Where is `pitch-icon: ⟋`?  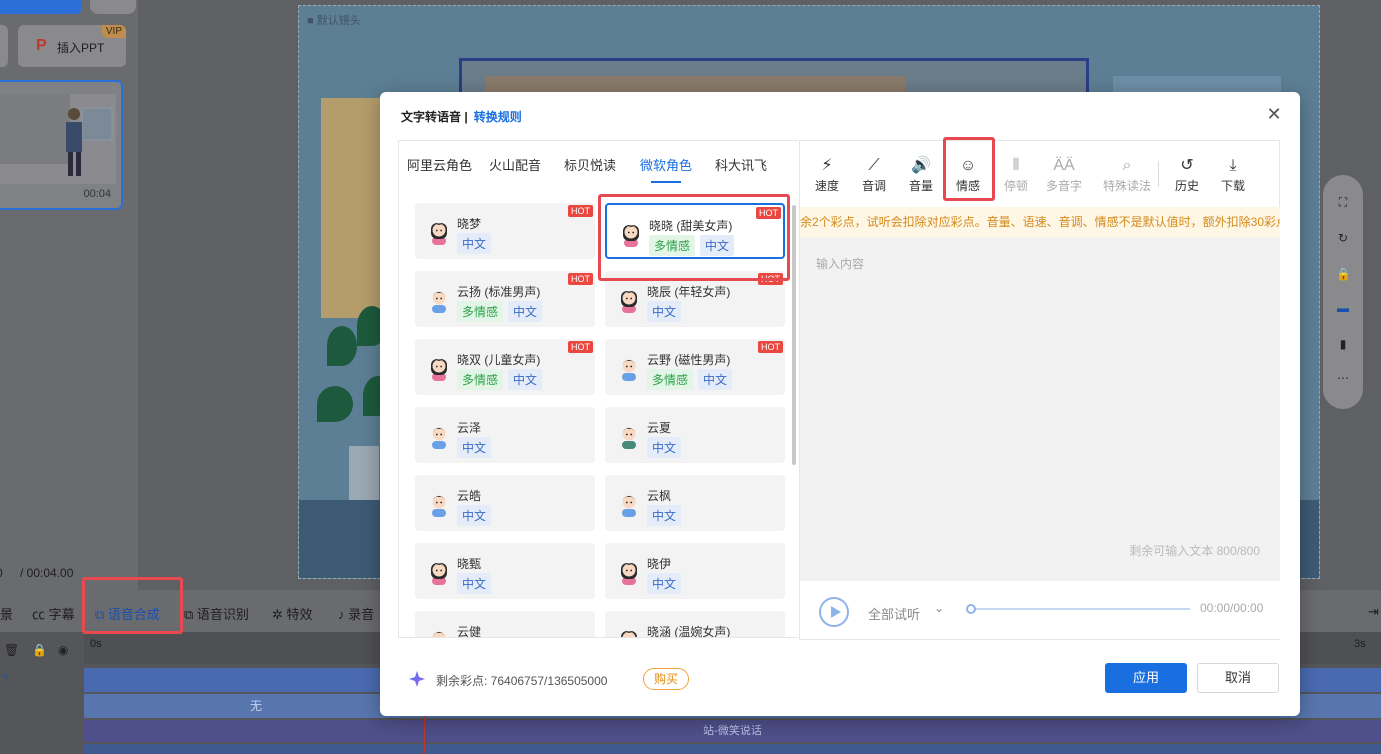
pitch-icon: ⟋ is located at coordinates (874, 165).